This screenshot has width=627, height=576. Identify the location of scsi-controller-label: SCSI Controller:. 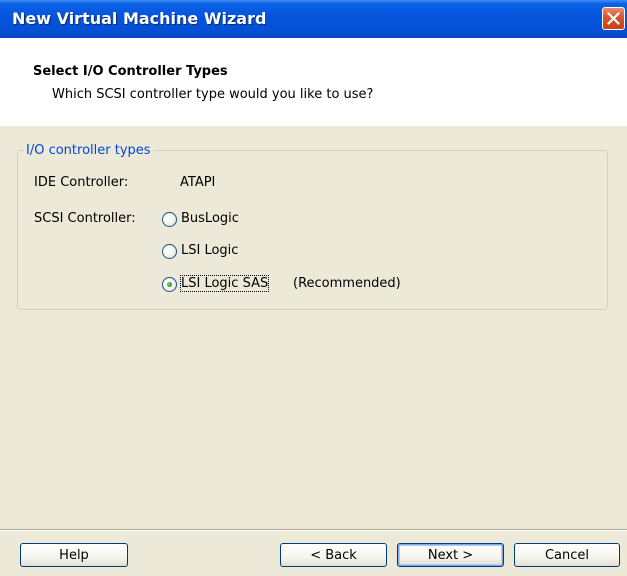
(85, 218).